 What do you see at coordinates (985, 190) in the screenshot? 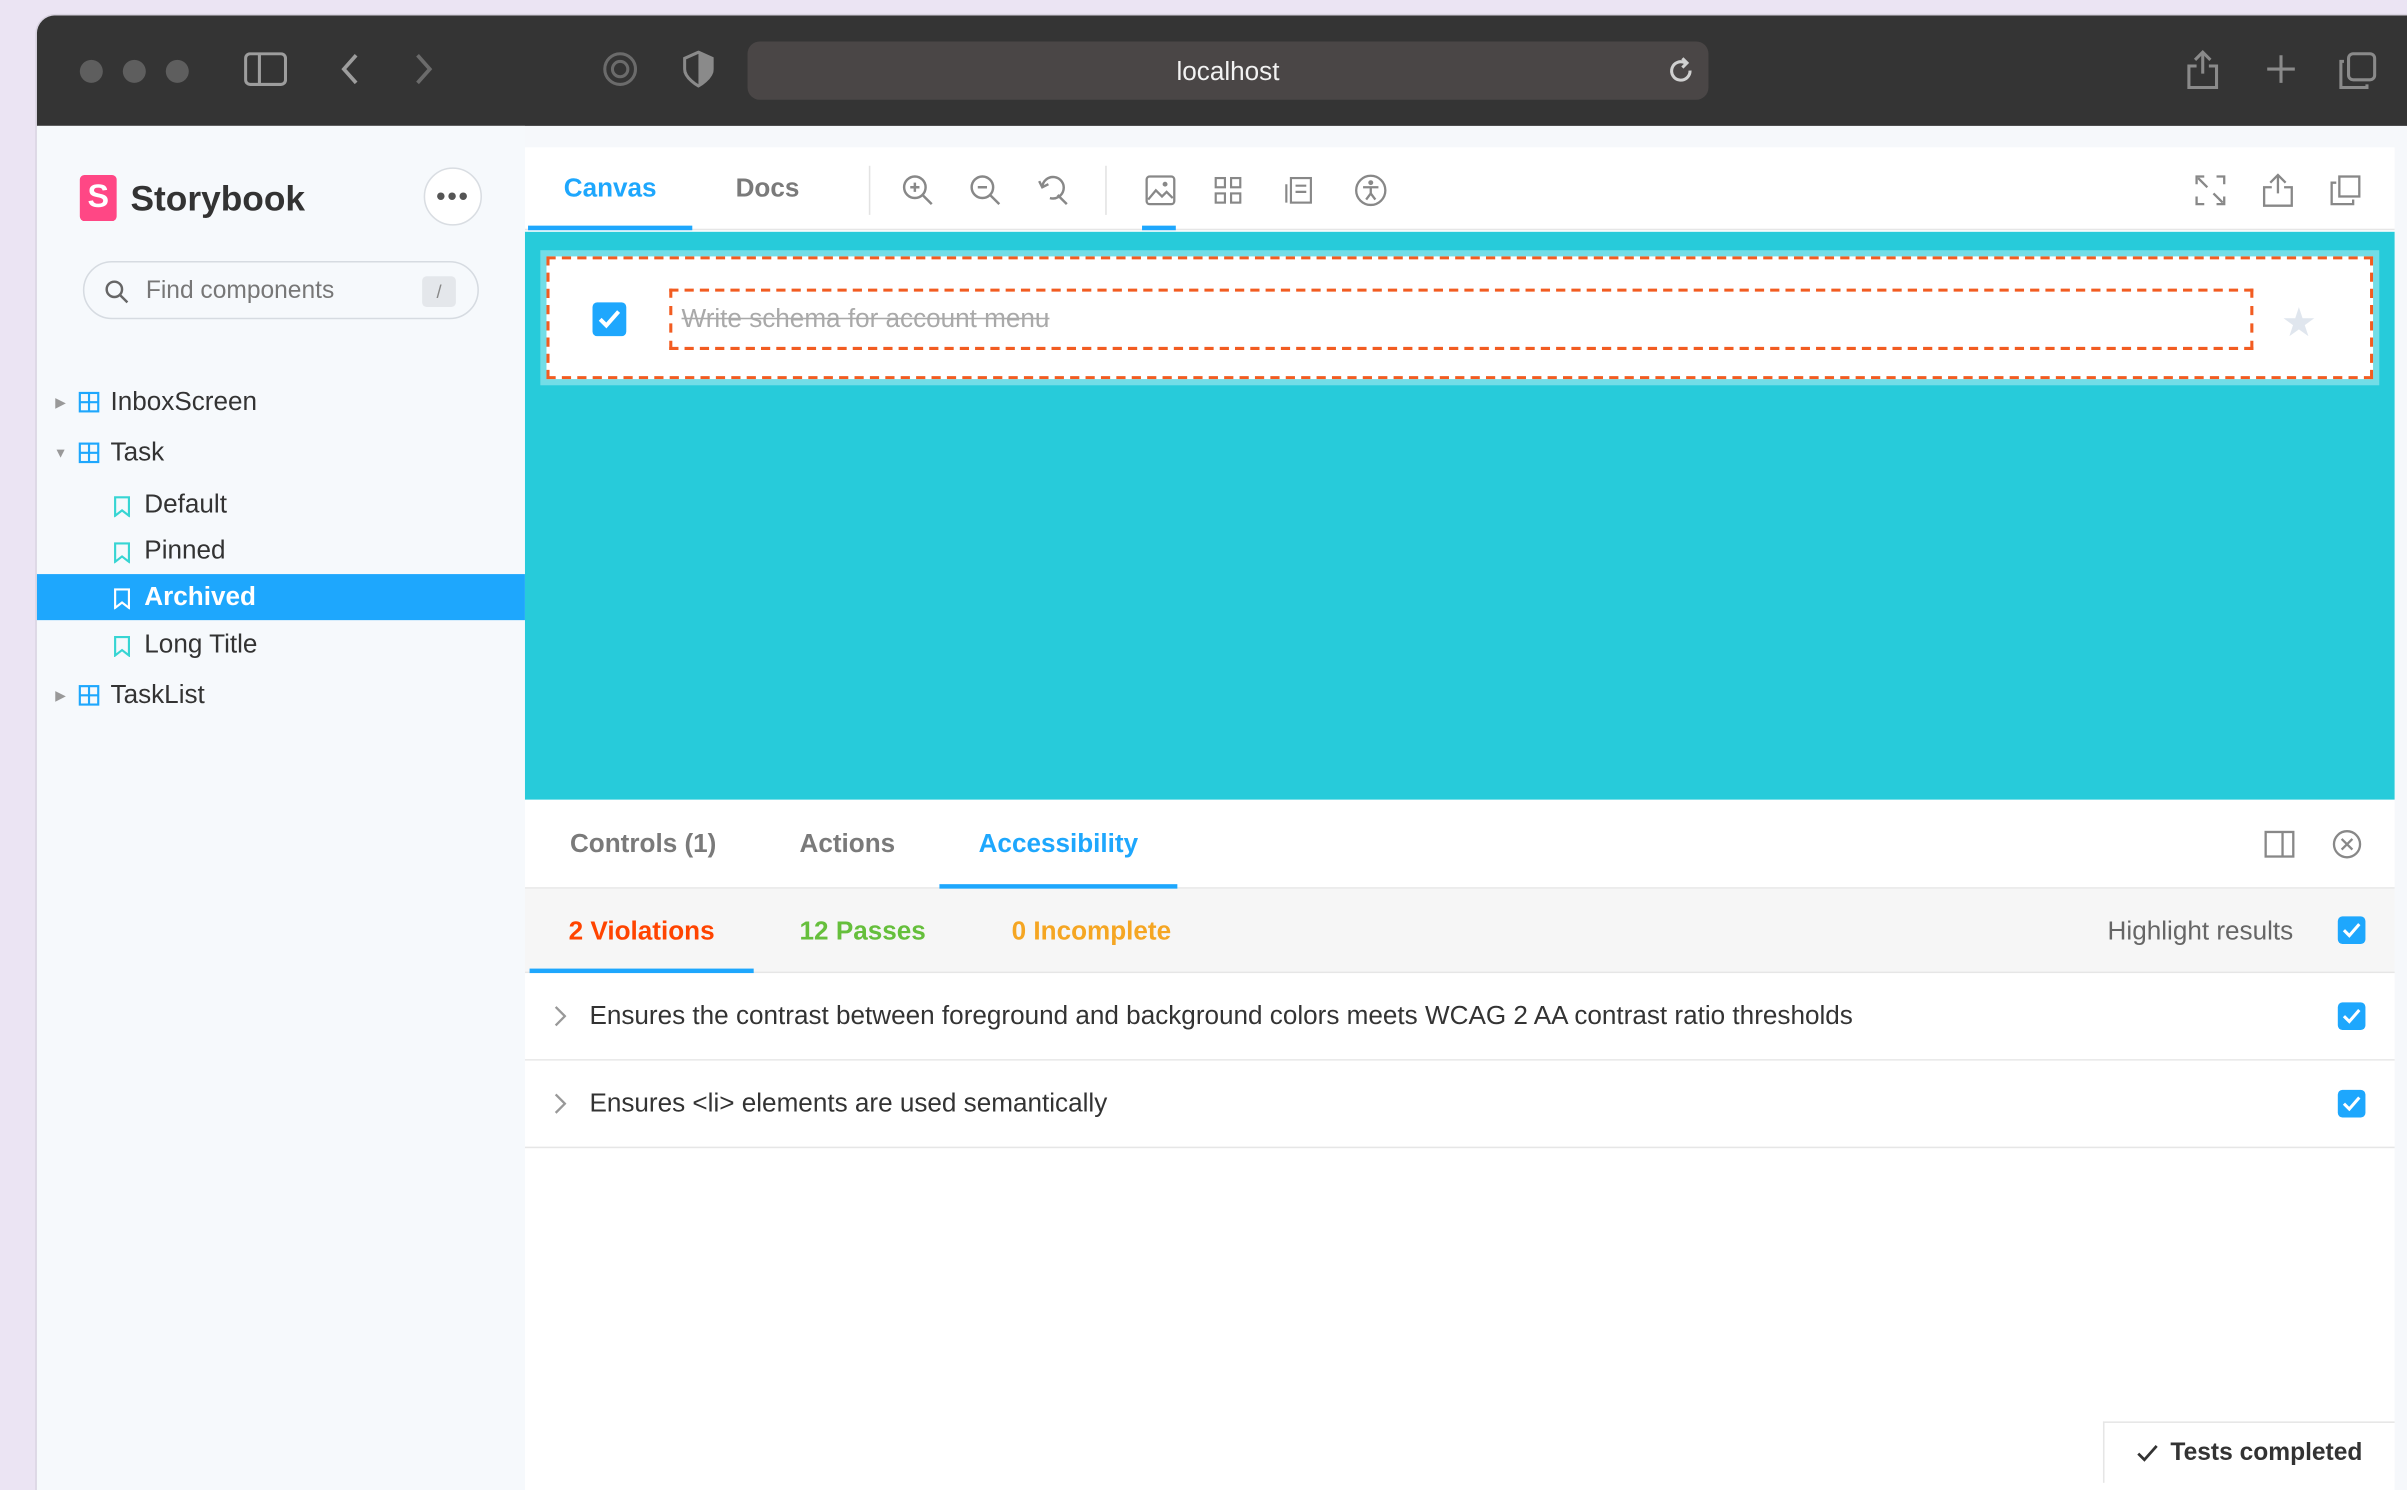
I see `zoom-out-icon` at bounding box center [985, 190].